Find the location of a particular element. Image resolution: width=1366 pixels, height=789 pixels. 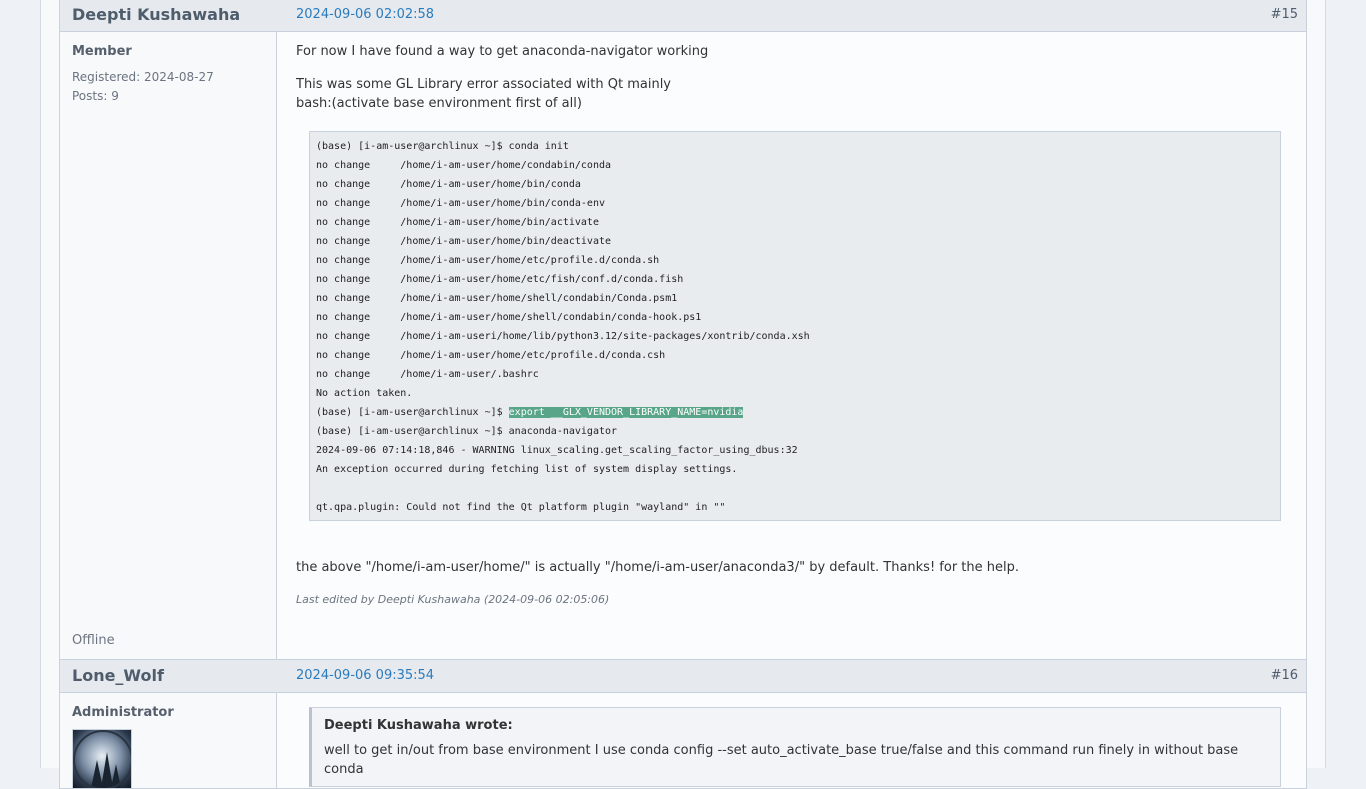

author-role: Administrator is located at coordinates (123, 712).